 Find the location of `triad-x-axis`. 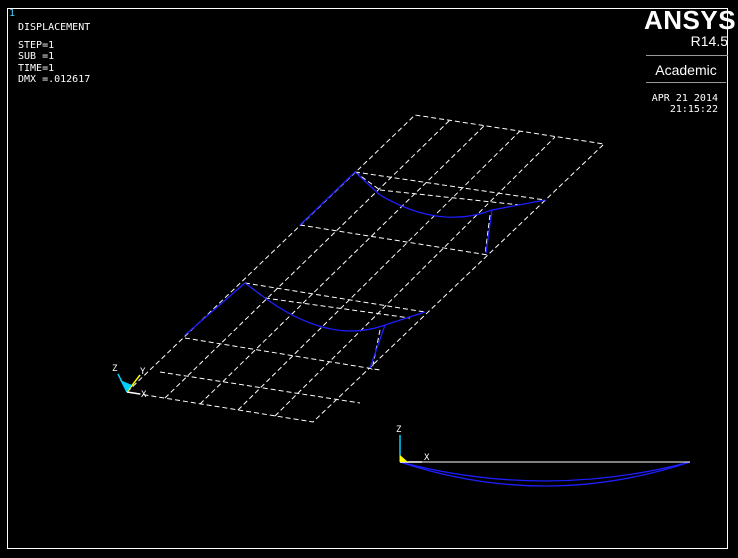

triad-x-axis is located at coordinates (133, 393).